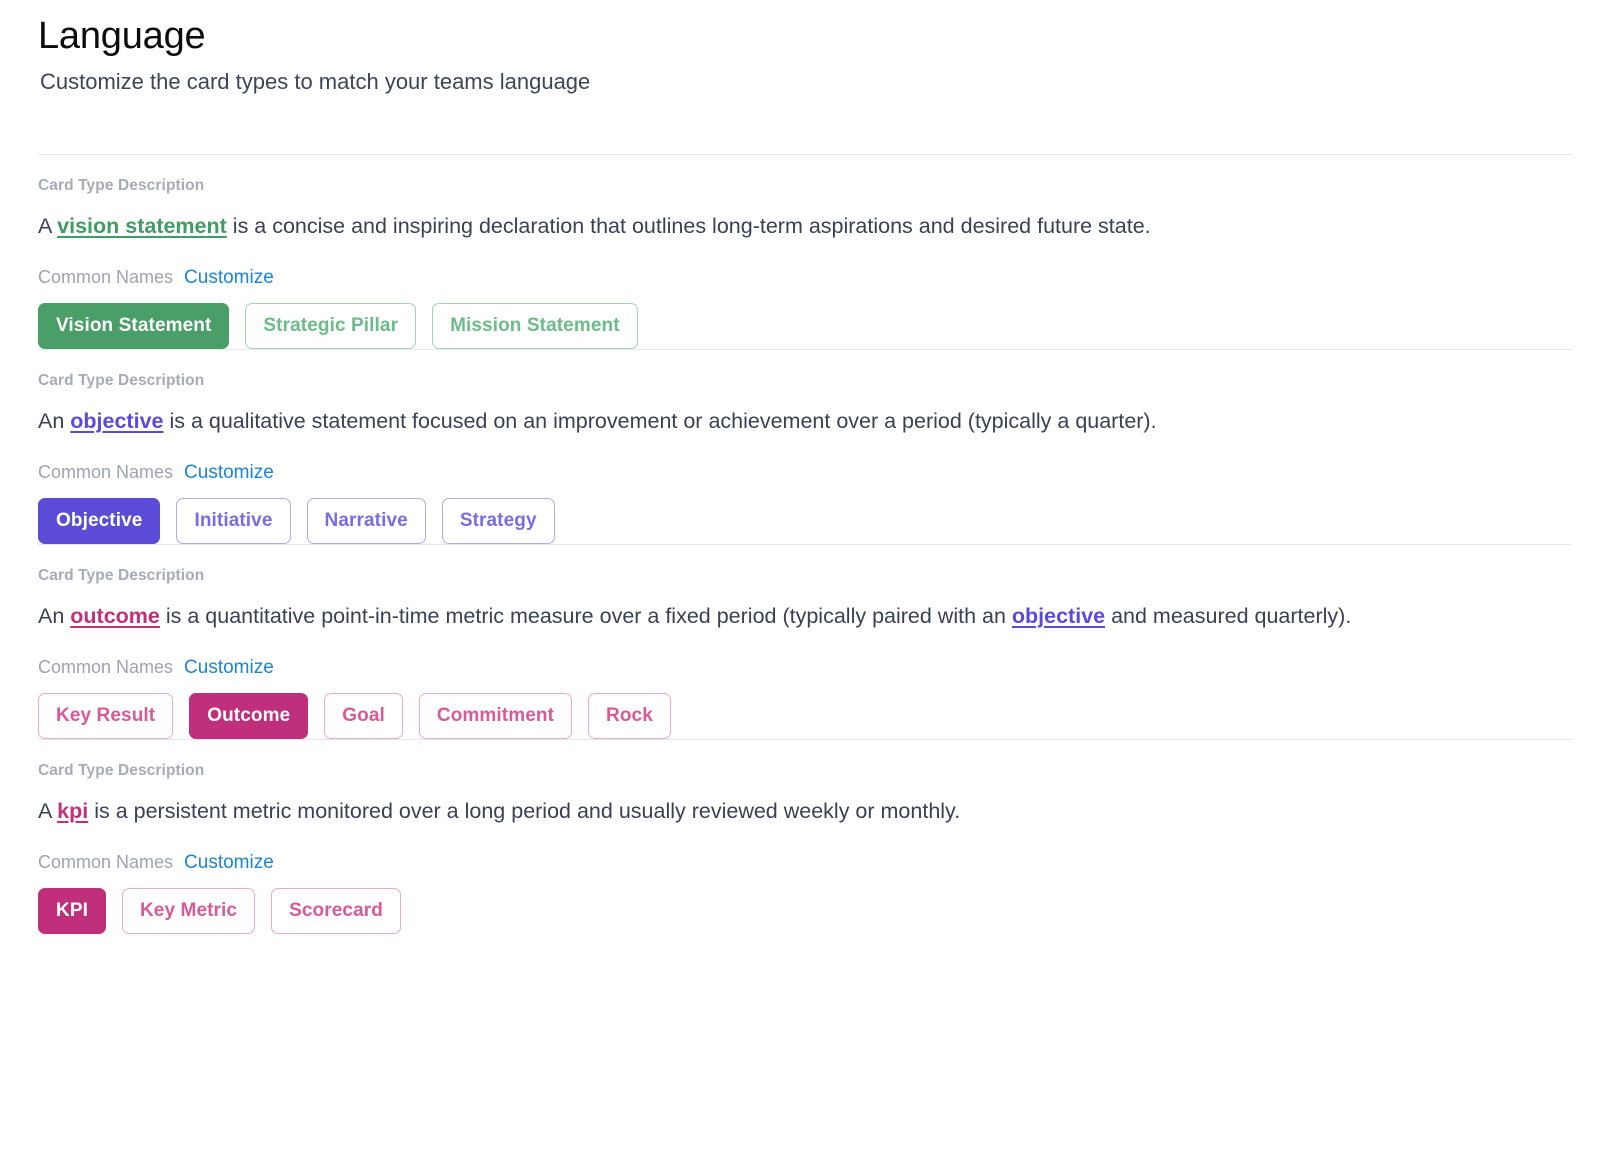  What do you see at coordinates (805, 715) in the screenshot?
I see `common-names-pill-row: Key Result Outcome Goal Commitment Rock` at bounding box center [805, 715].